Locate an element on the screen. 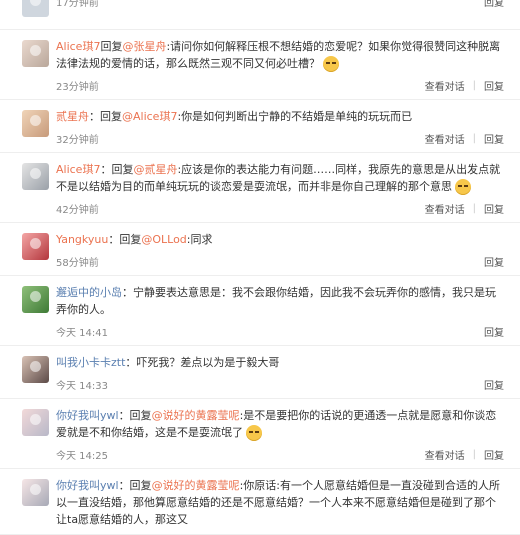  comment-item: Yangkyuu：回复@OLLod:同求 58分钟前 回复 is located at coordinates (260, 249).